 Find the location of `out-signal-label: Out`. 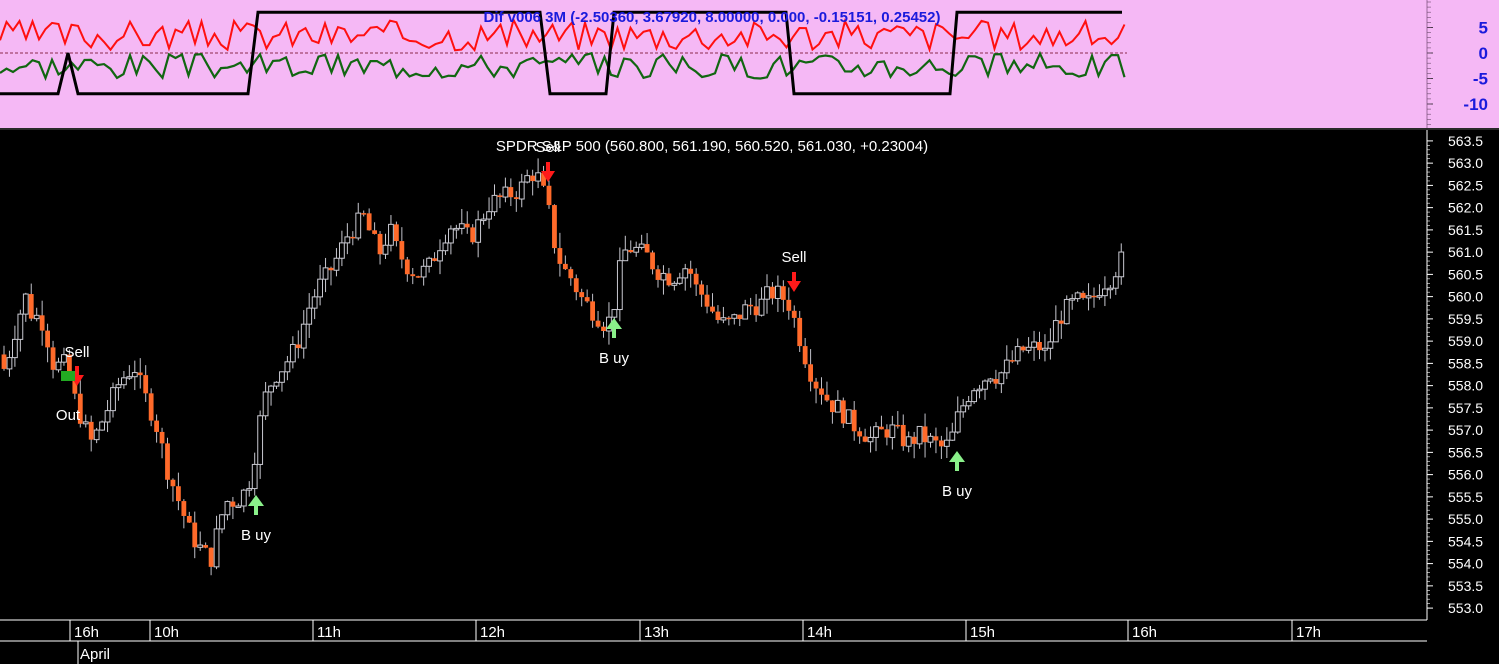

out-signal-label: Out is located at coordinates (68, 415).